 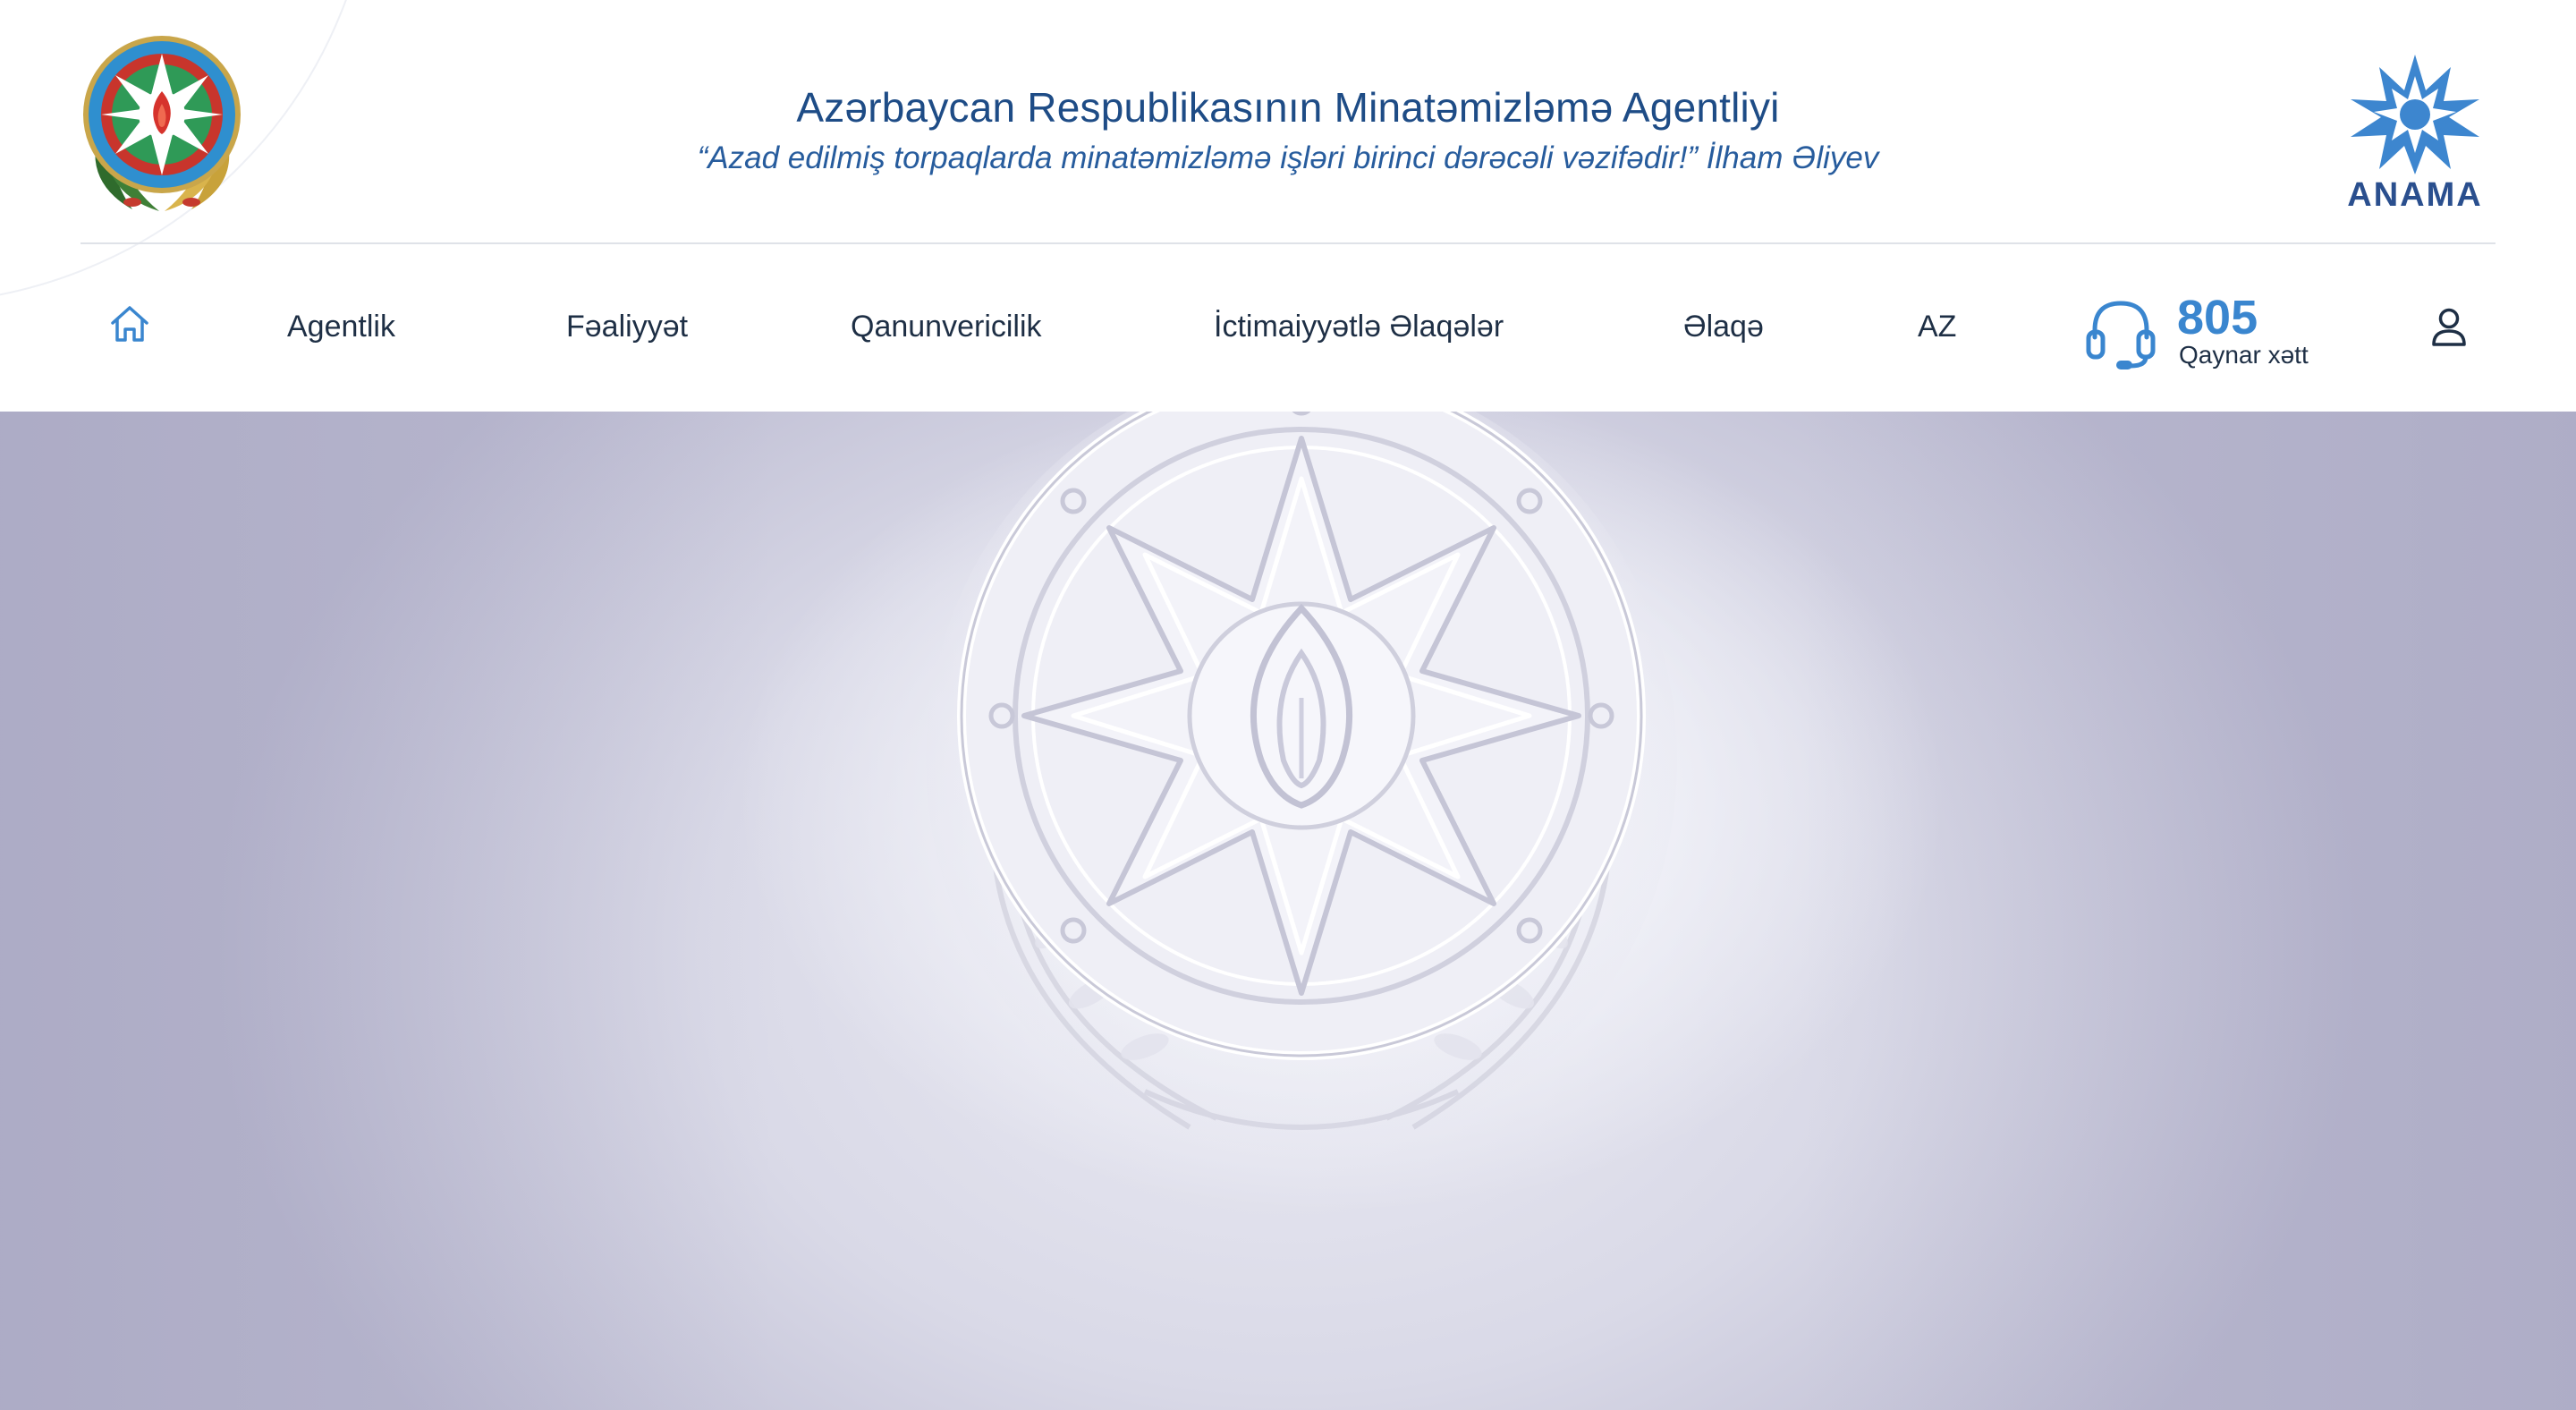 I want to click on anama-logo-text: ANAMA, so click(x=2415, y=195).